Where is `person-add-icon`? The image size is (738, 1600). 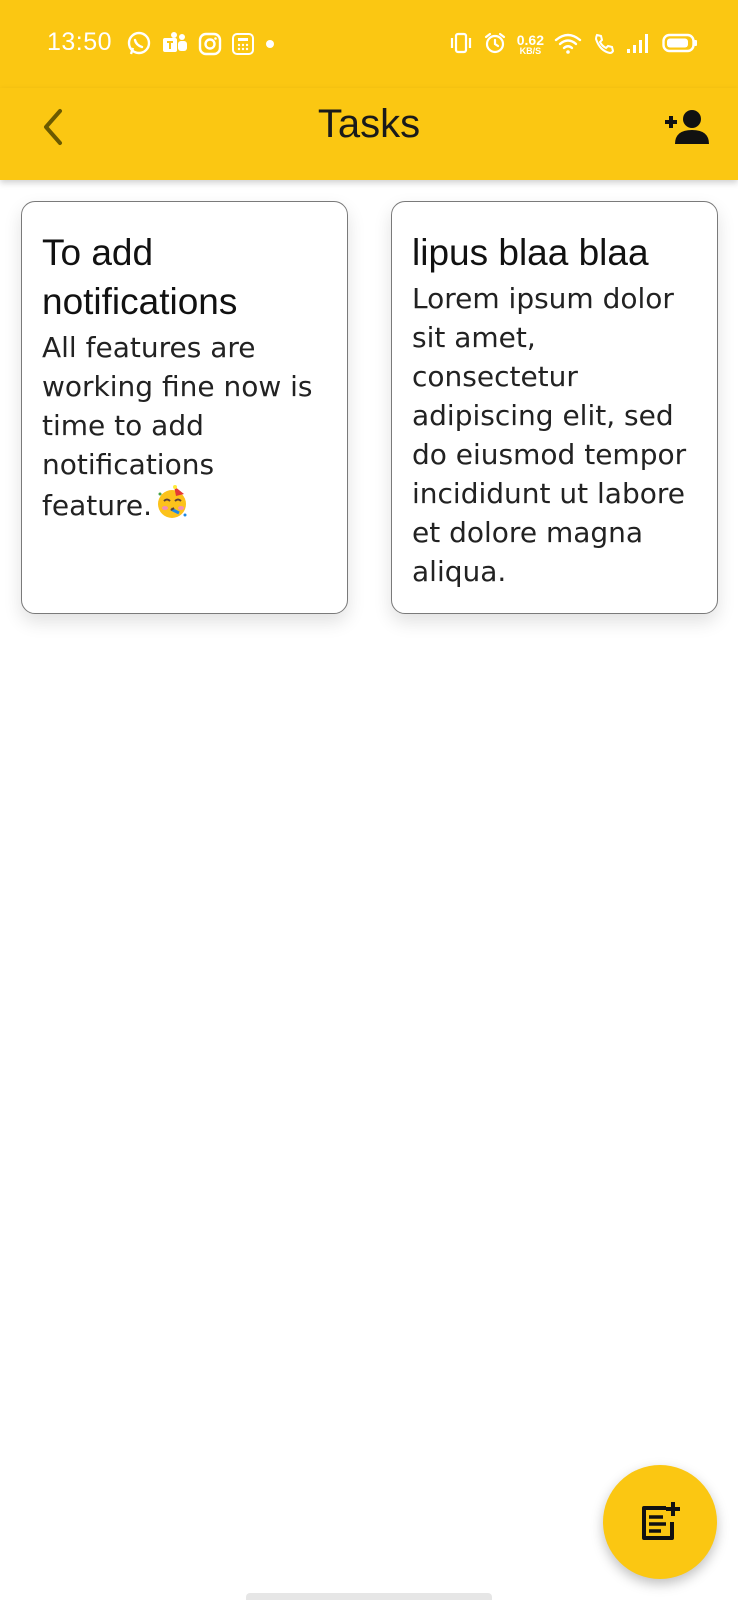 person-add-icon is located at coordinates (687, 127).